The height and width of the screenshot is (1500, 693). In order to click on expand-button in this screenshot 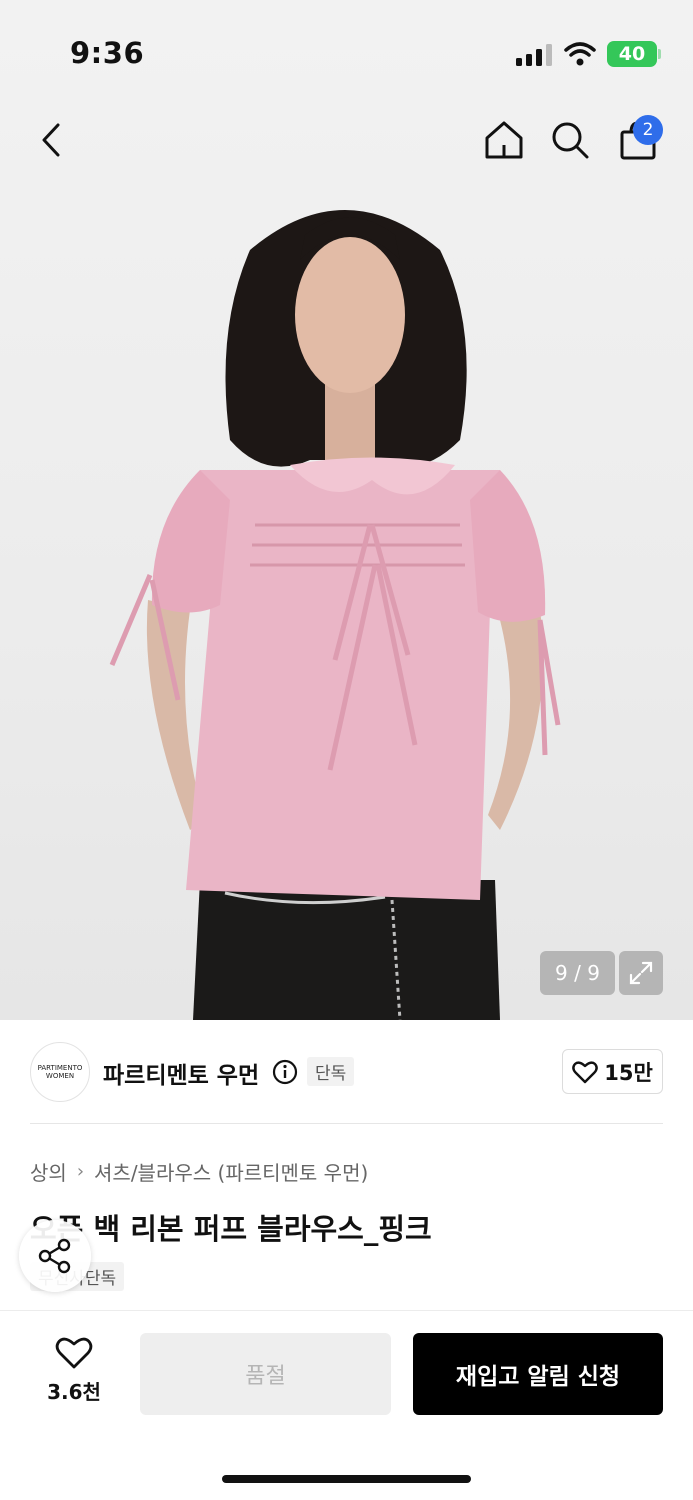, I will do `click(641, 973)`.